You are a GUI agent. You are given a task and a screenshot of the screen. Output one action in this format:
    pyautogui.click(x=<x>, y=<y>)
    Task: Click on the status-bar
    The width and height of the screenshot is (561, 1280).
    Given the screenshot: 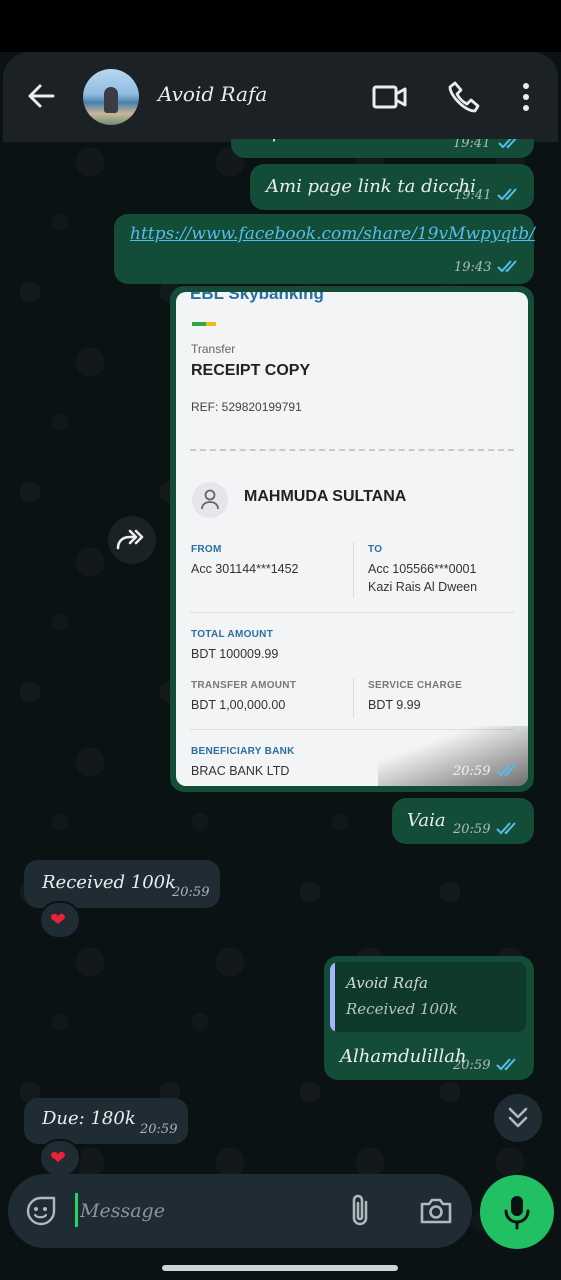 What is the action you would take?
    pyautogui.click(x=280, y=26)
    